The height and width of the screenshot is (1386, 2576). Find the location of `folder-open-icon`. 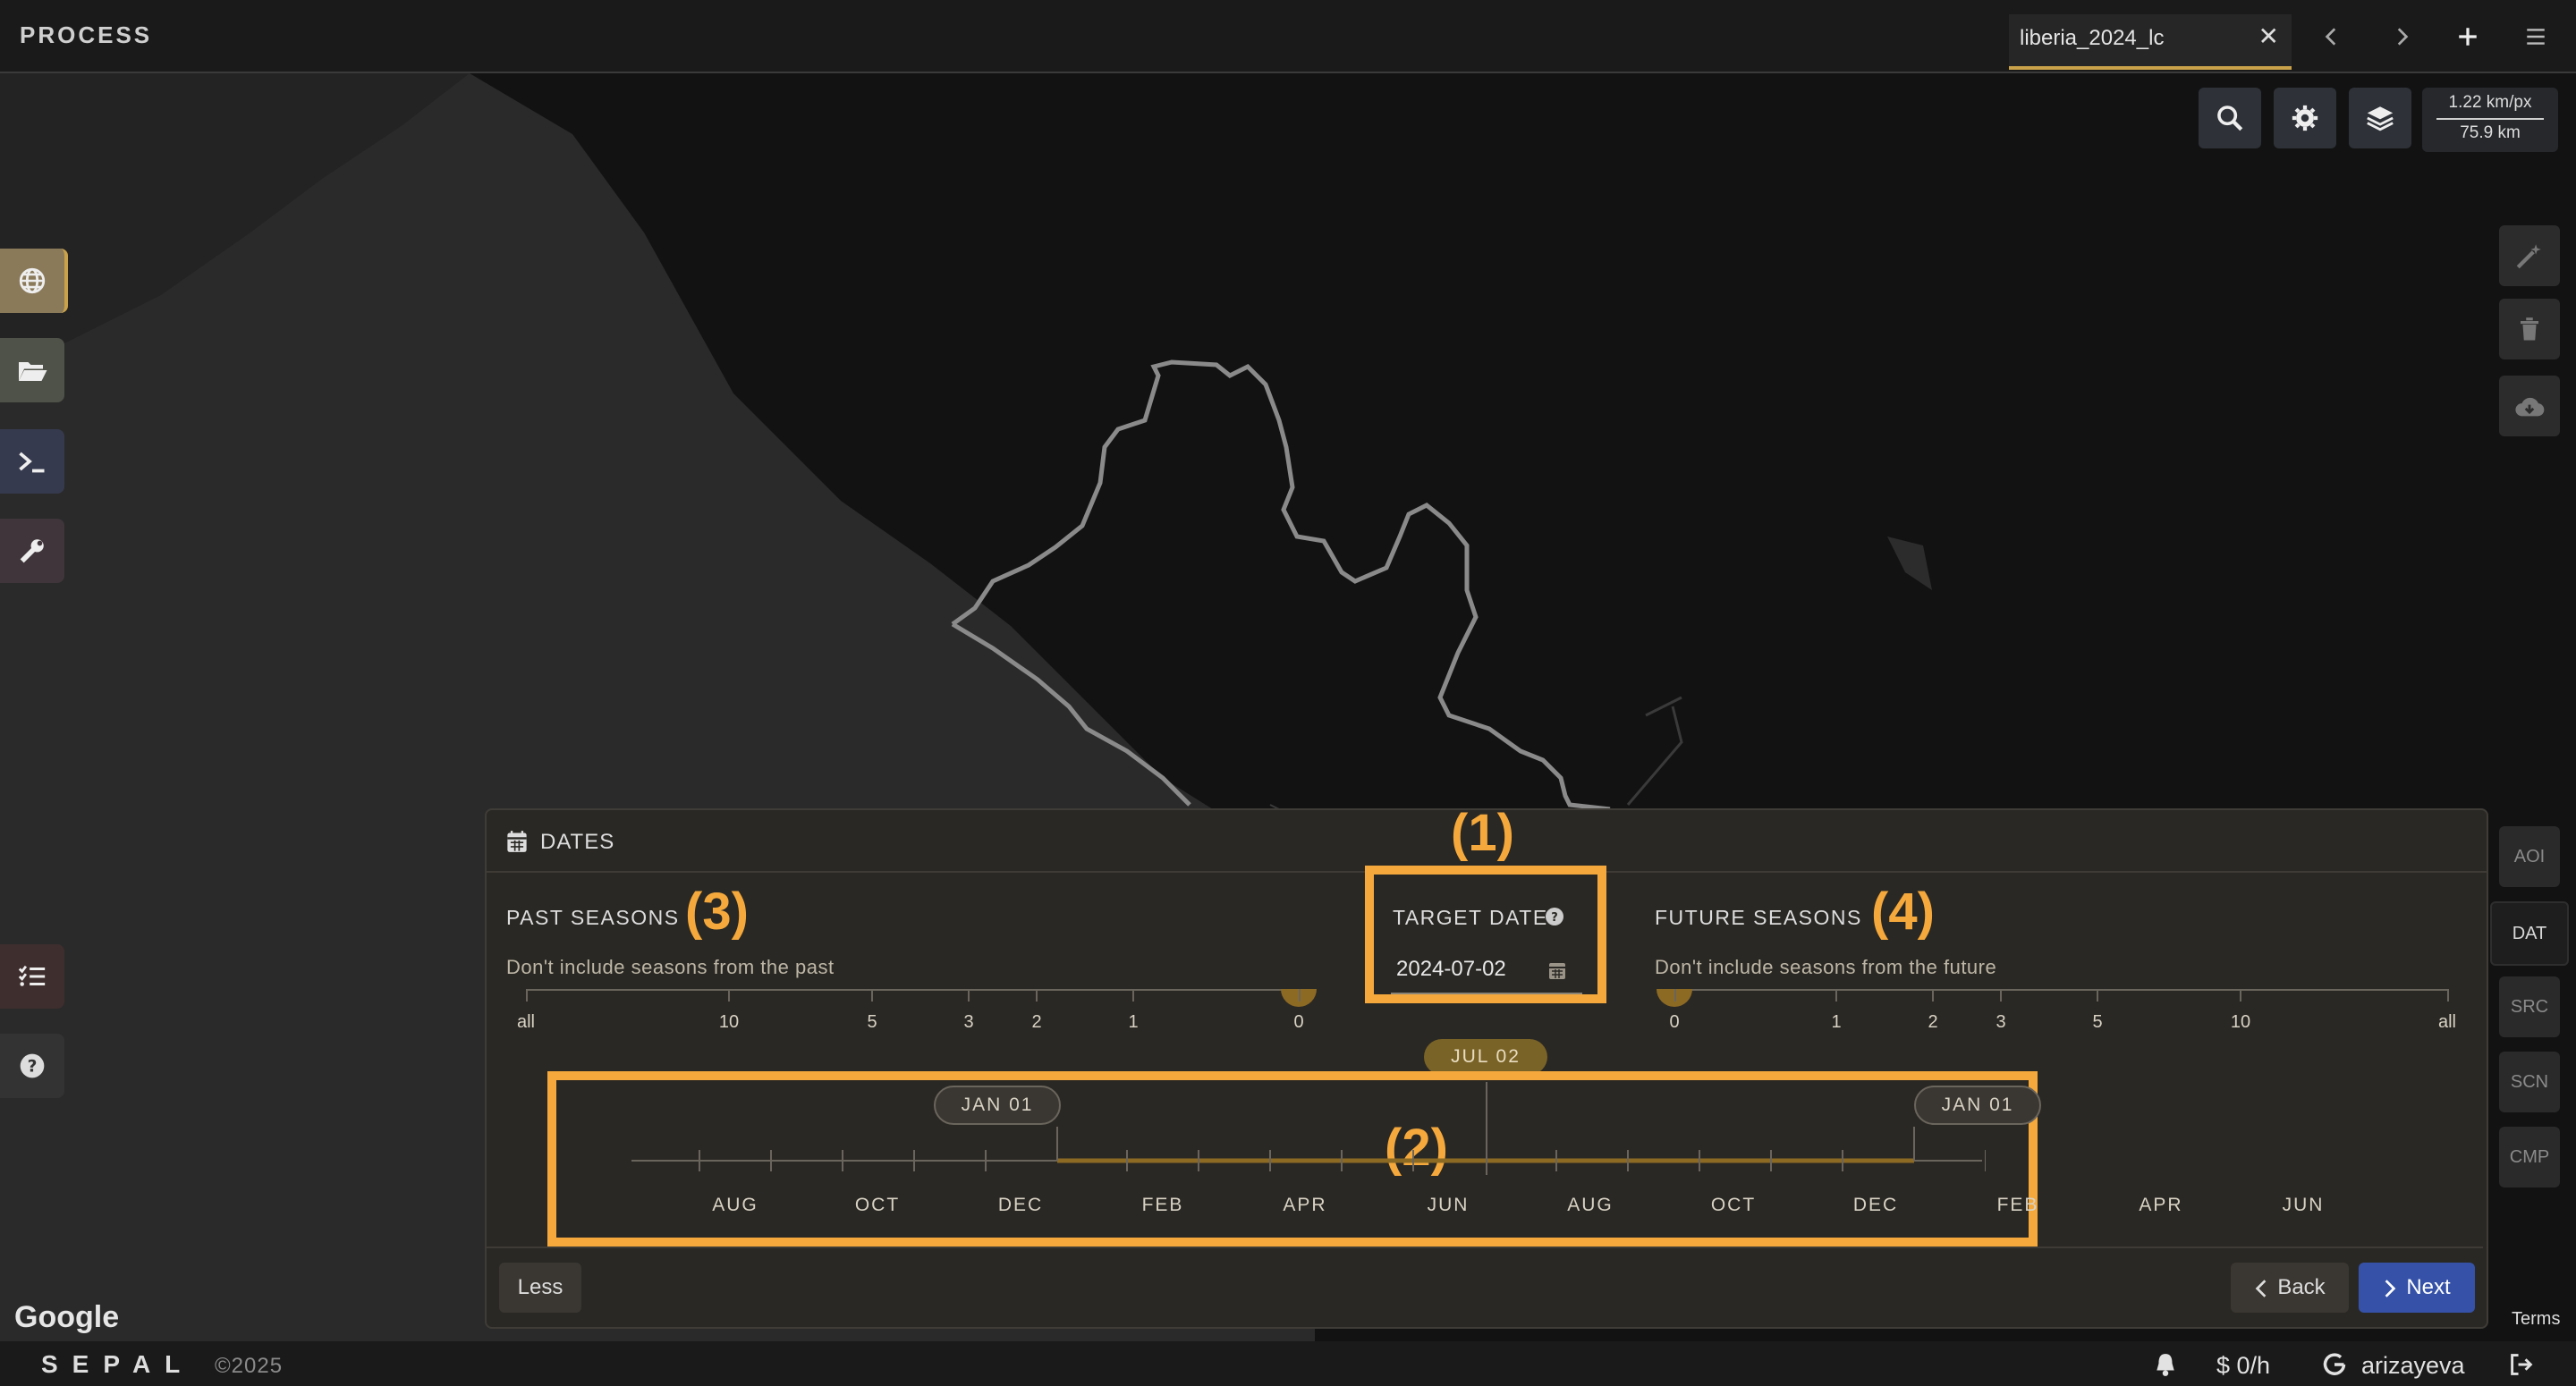

folder-open-icon is located at coordinates (33, 371).